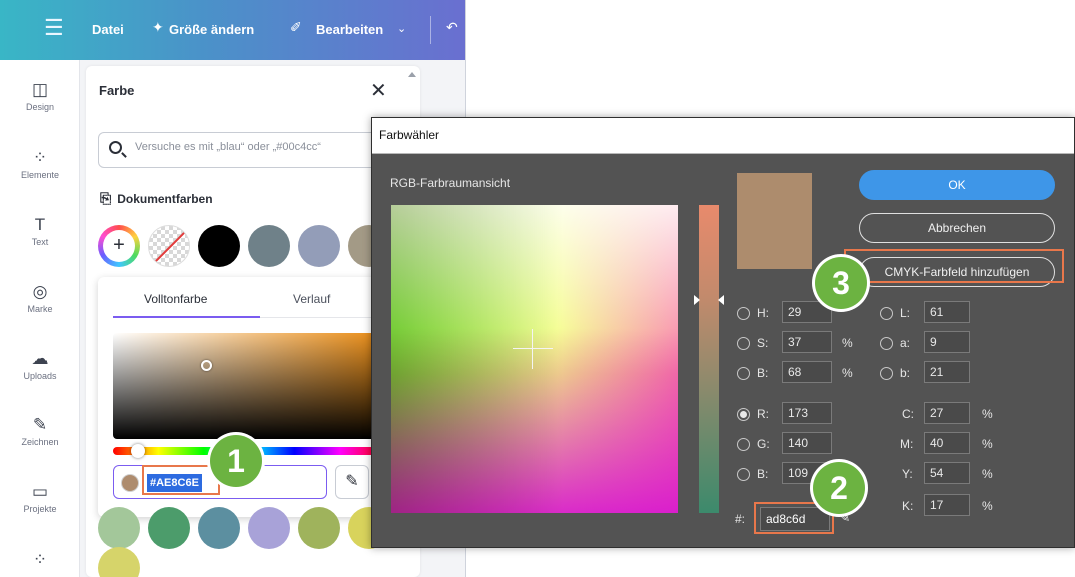  What do you see at coordinates (108, 29) in the screenshot?
I see `file-menu: Datei` at bounding box center [108, 29].